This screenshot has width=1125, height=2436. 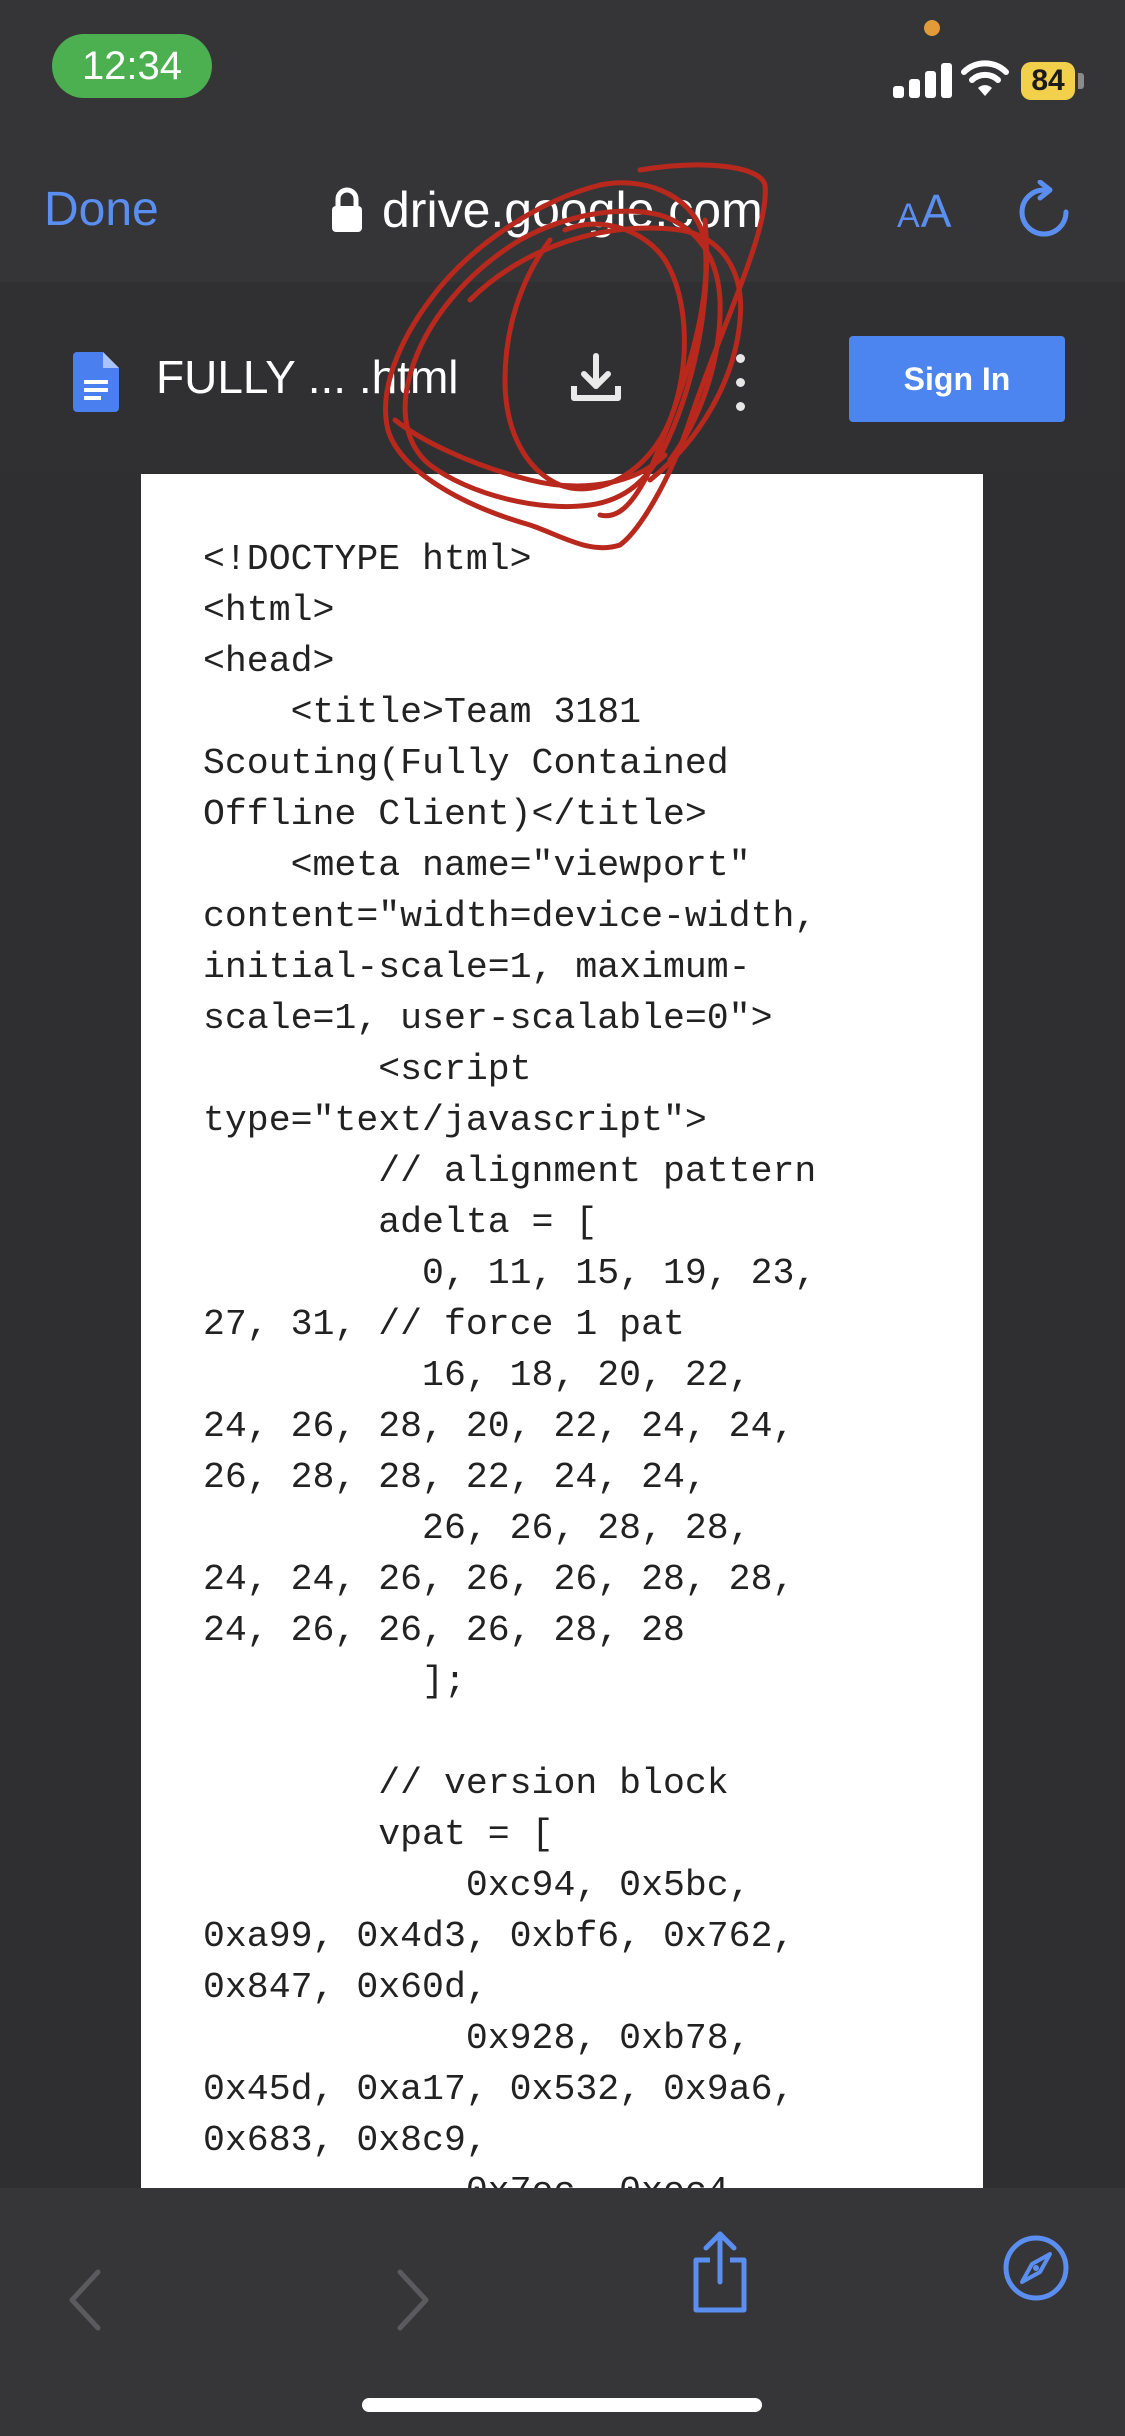 I want to click on text-size-button: AA, so click(x=924, y=211).